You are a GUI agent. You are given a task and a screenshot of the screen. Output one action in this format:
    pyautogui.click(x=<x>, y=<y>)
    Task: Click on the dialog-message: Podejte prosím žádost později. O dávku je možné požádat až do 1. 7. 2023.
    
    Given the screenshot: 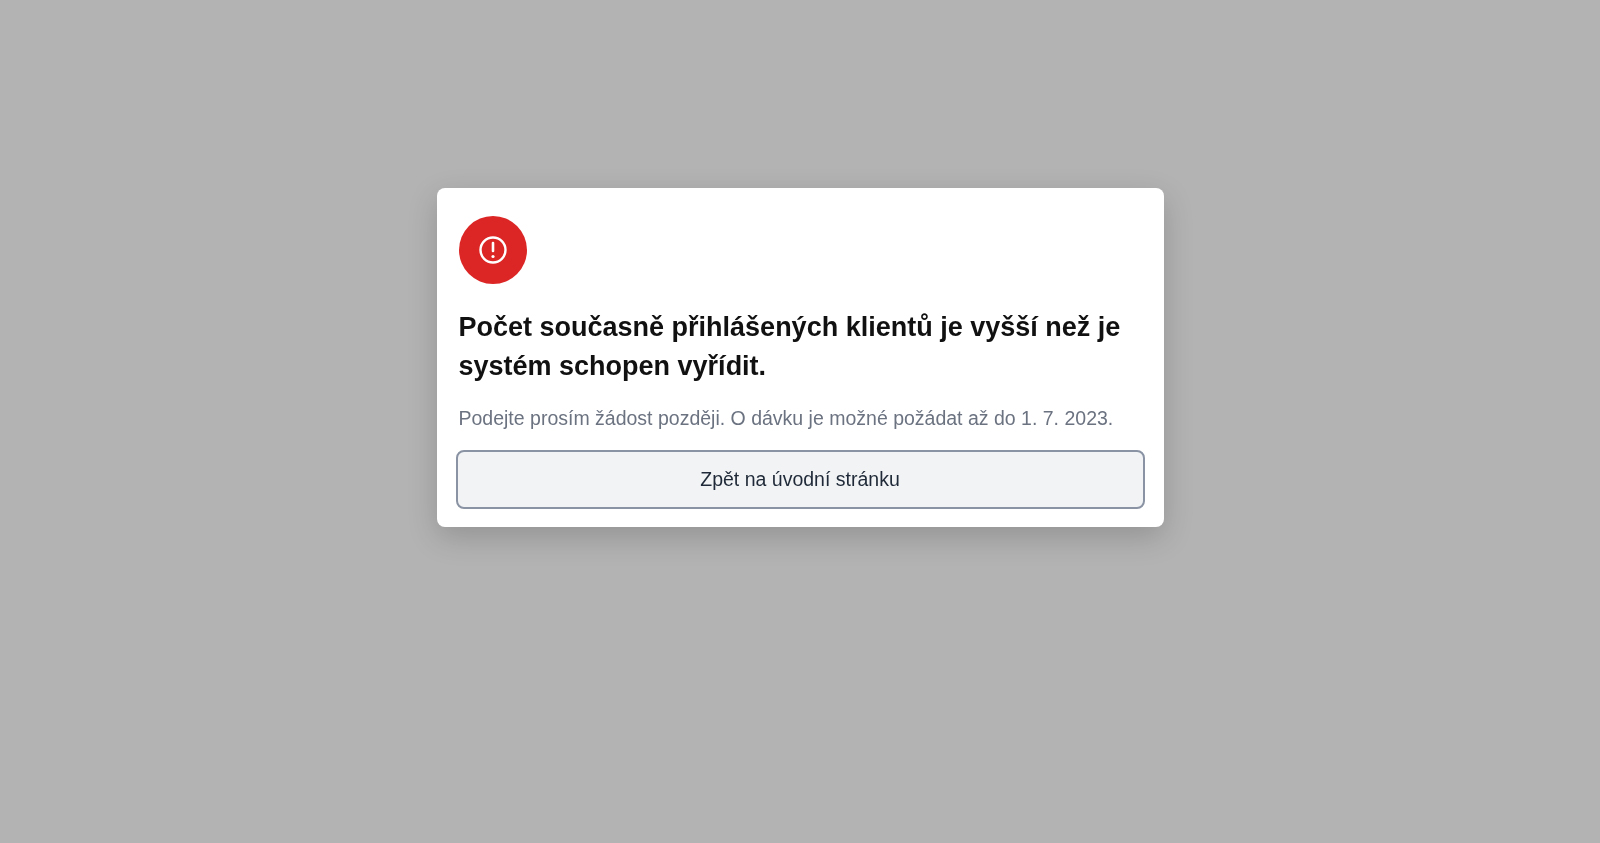 What is the action you would take?
    pyautogui.click(x=786, y=418)
    